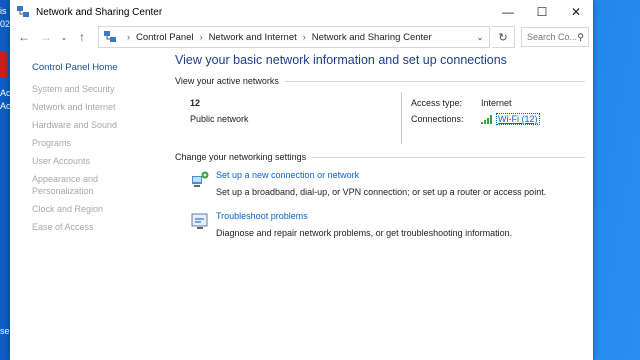 The image size is (640, 360). I want to click on sidebar-item-network-internet: Network and Internet, so click(94, 107).